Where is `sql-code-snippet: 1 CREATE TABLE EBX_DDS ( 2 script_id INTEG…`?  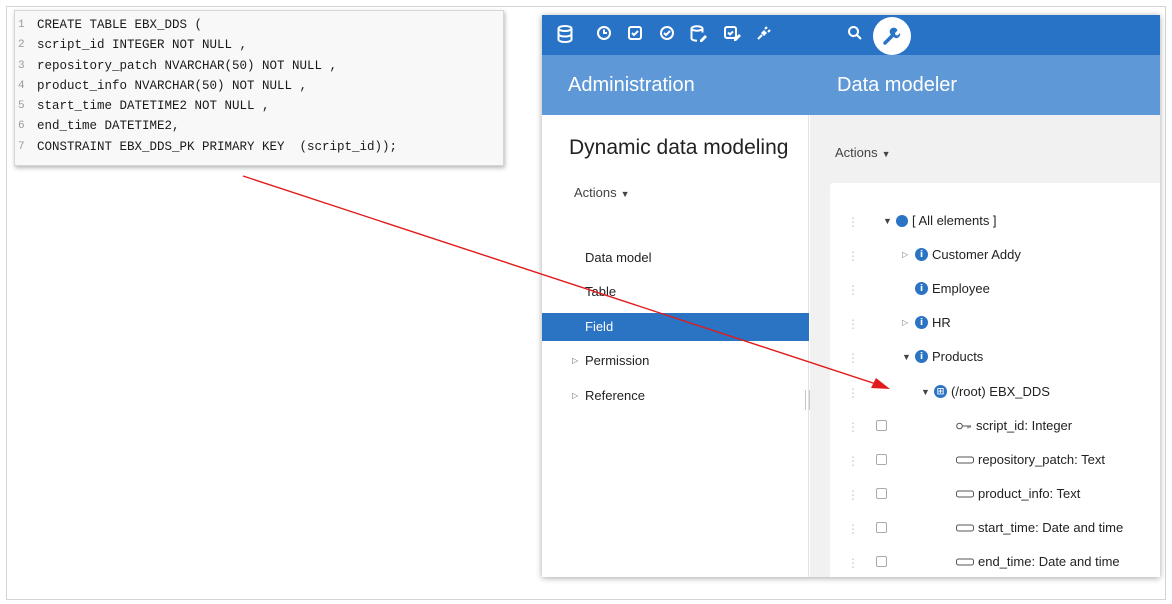
sql-code-snippet: 1 CREATE TABLE EBX_DDS ( 2 script_id INTEG… is located at coordinates (259, 88).